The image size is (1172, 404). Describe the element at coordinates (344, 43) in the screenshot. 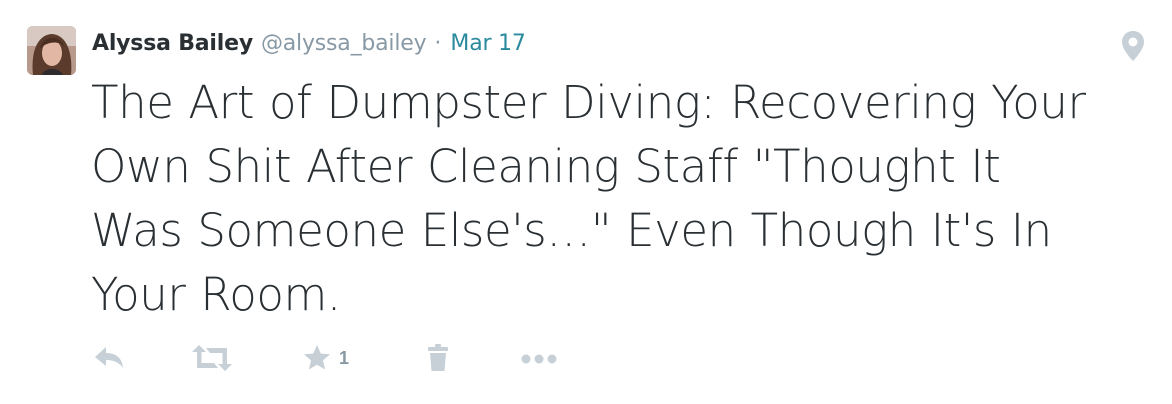

I see `author-username: @alyssa_bailey` at that location.